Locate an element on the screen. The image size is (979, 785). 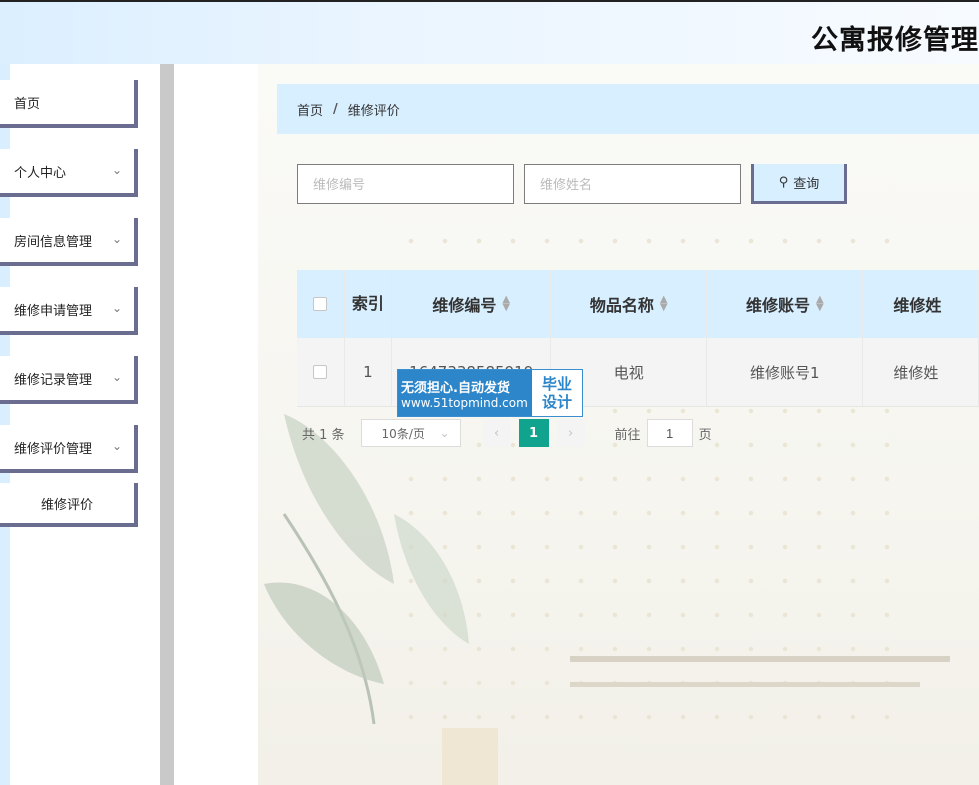
search-button: ⚲ 查询 is located at coordinates (799, 184).